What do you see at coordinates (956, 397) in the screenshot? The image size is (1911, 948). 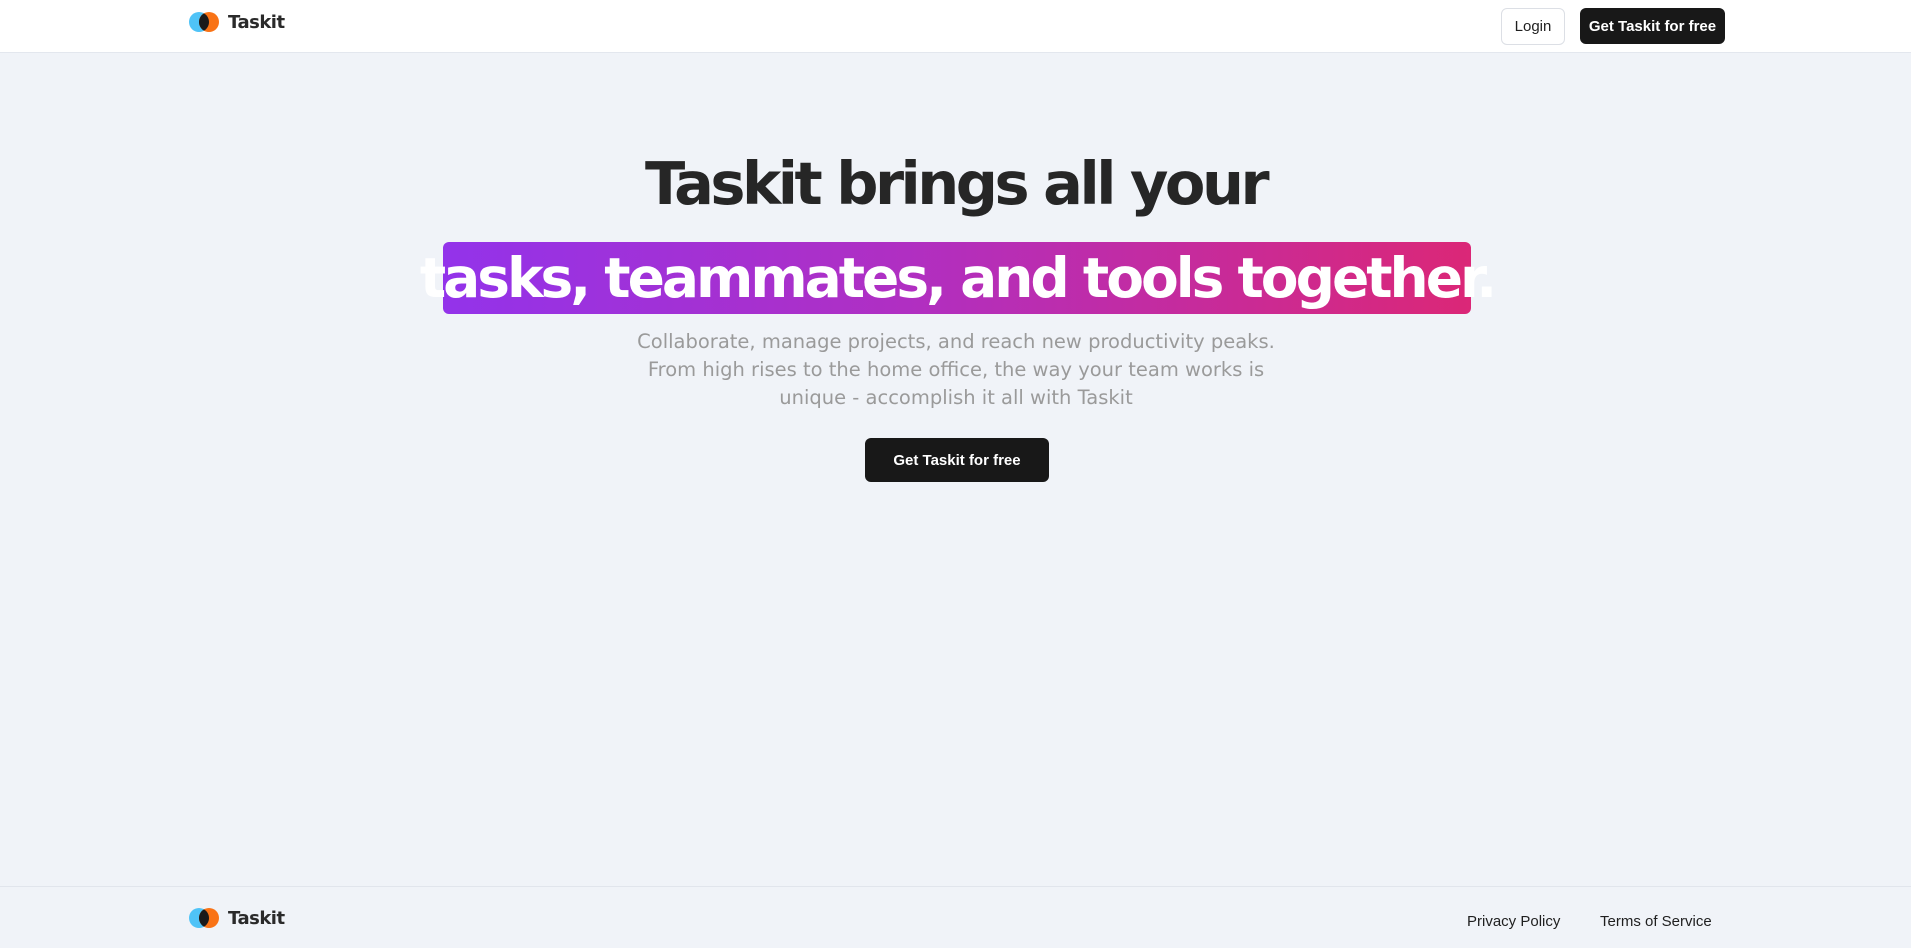 I see `subtitle-line: unique - accomplish it all with Taskit` at bounding box center [956, 397].